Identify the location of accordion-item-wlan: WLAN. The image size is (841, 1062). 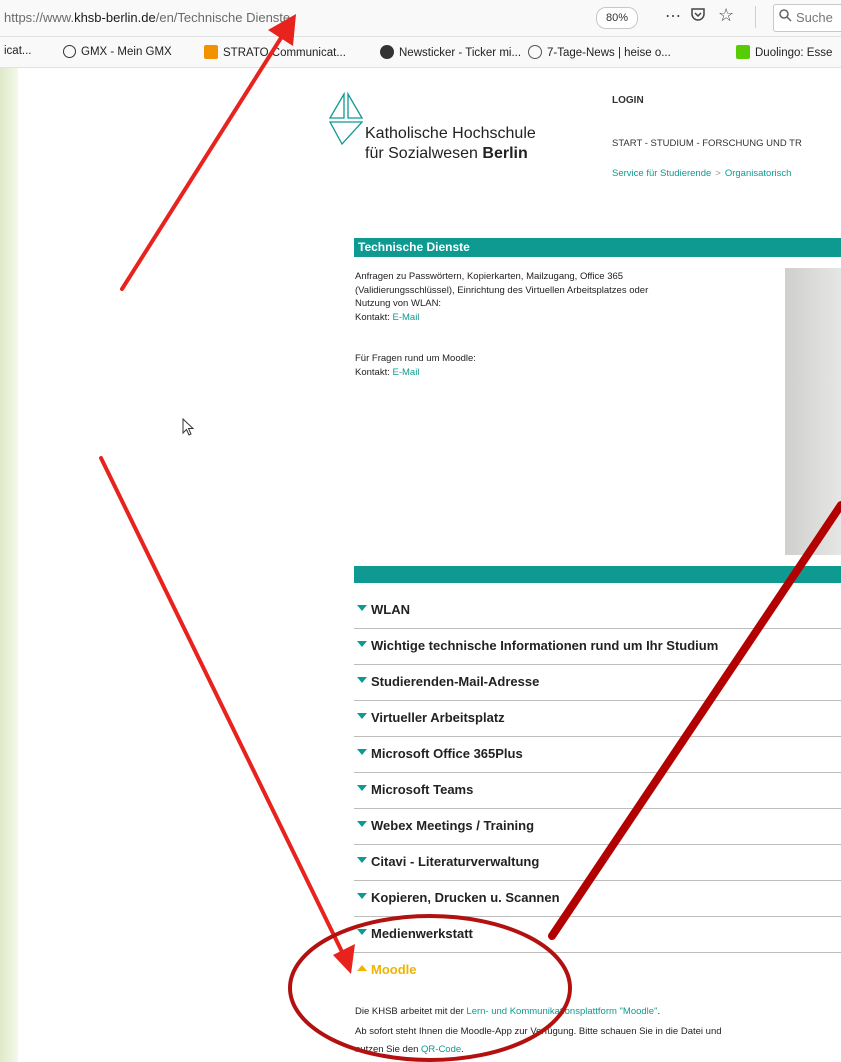
(597, 611).